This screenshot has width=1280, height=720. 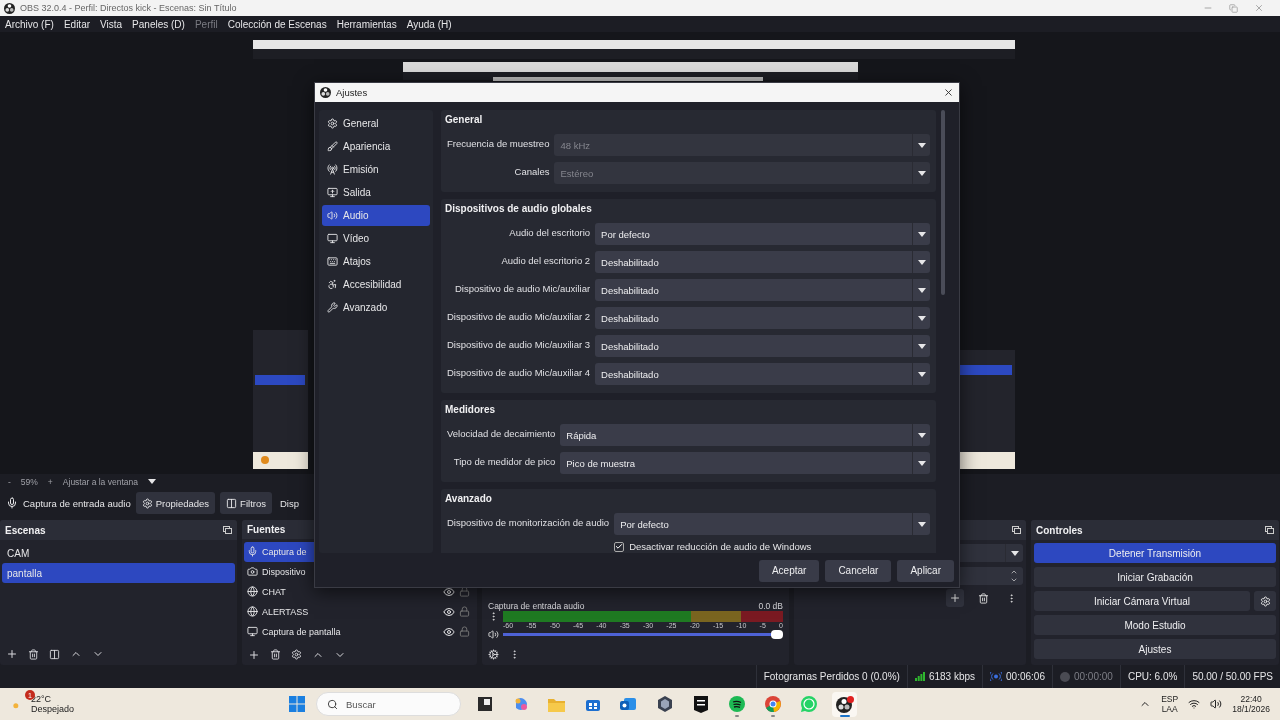 I want to click on volume-slider, so click(x=643, y=634).